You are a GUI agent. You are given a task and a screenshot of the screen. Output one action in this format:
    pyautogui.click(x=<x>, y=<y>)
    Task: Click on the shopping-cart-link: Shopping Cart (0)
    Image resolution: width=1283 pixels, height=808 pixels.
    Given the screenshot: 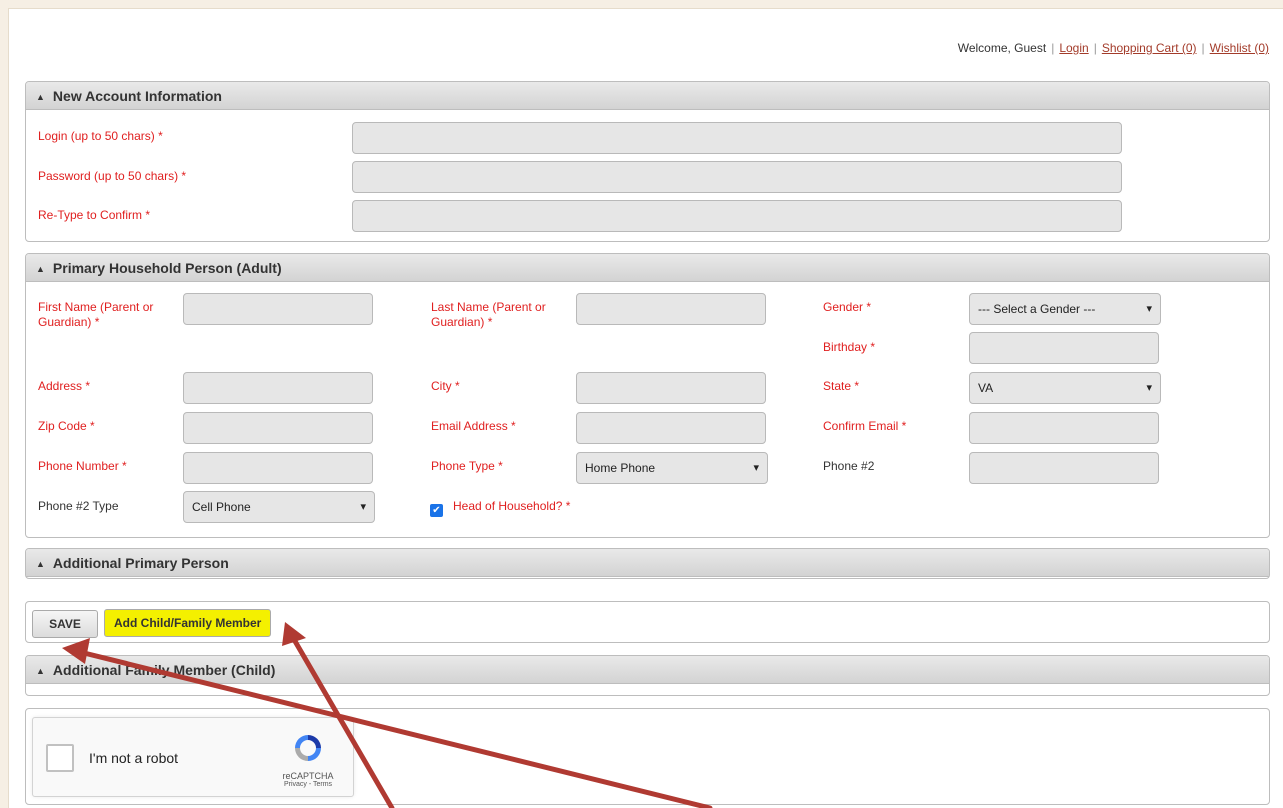 What is the action you would take?
    pyautogui.click(x=1149, y=48)
    